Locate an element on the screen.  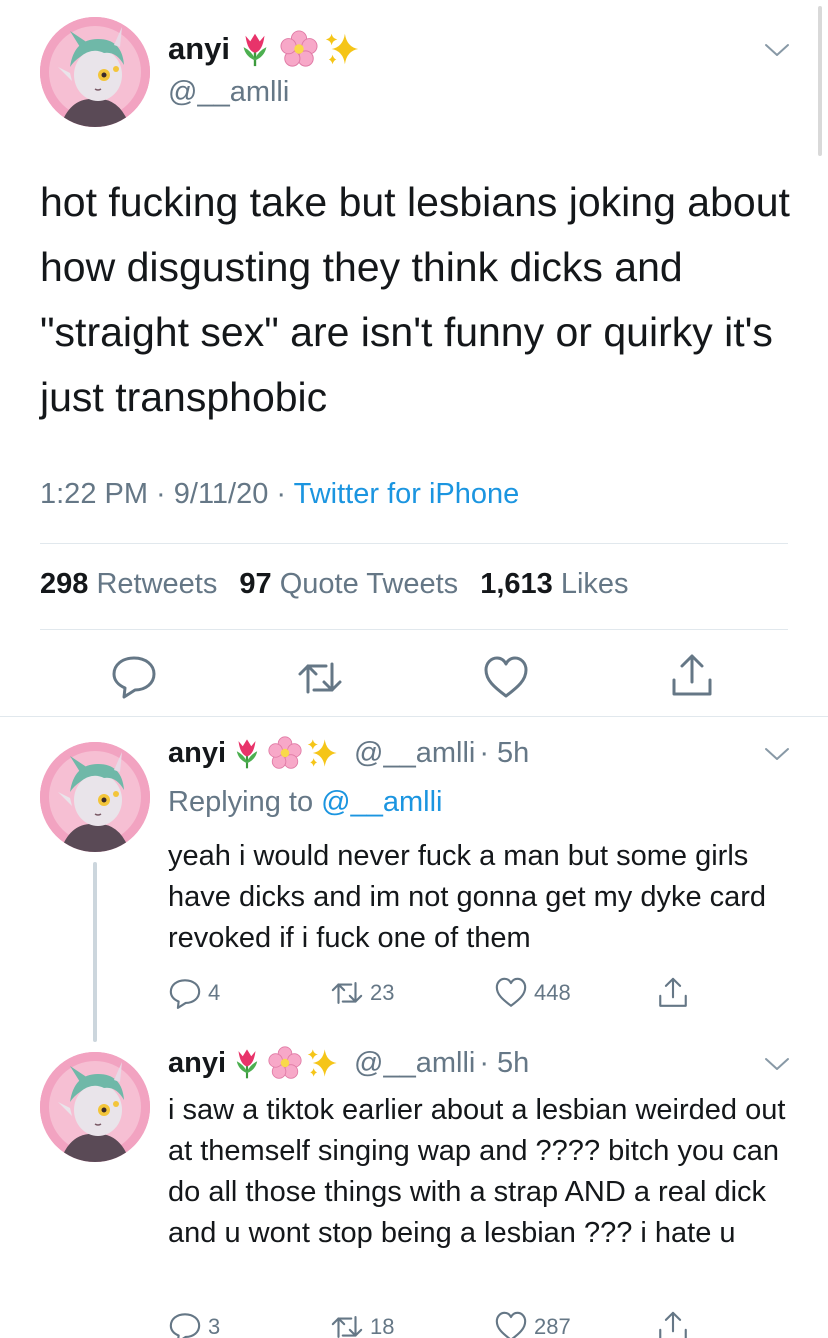
reply-count: 4 is located at coordinates (214, 992).